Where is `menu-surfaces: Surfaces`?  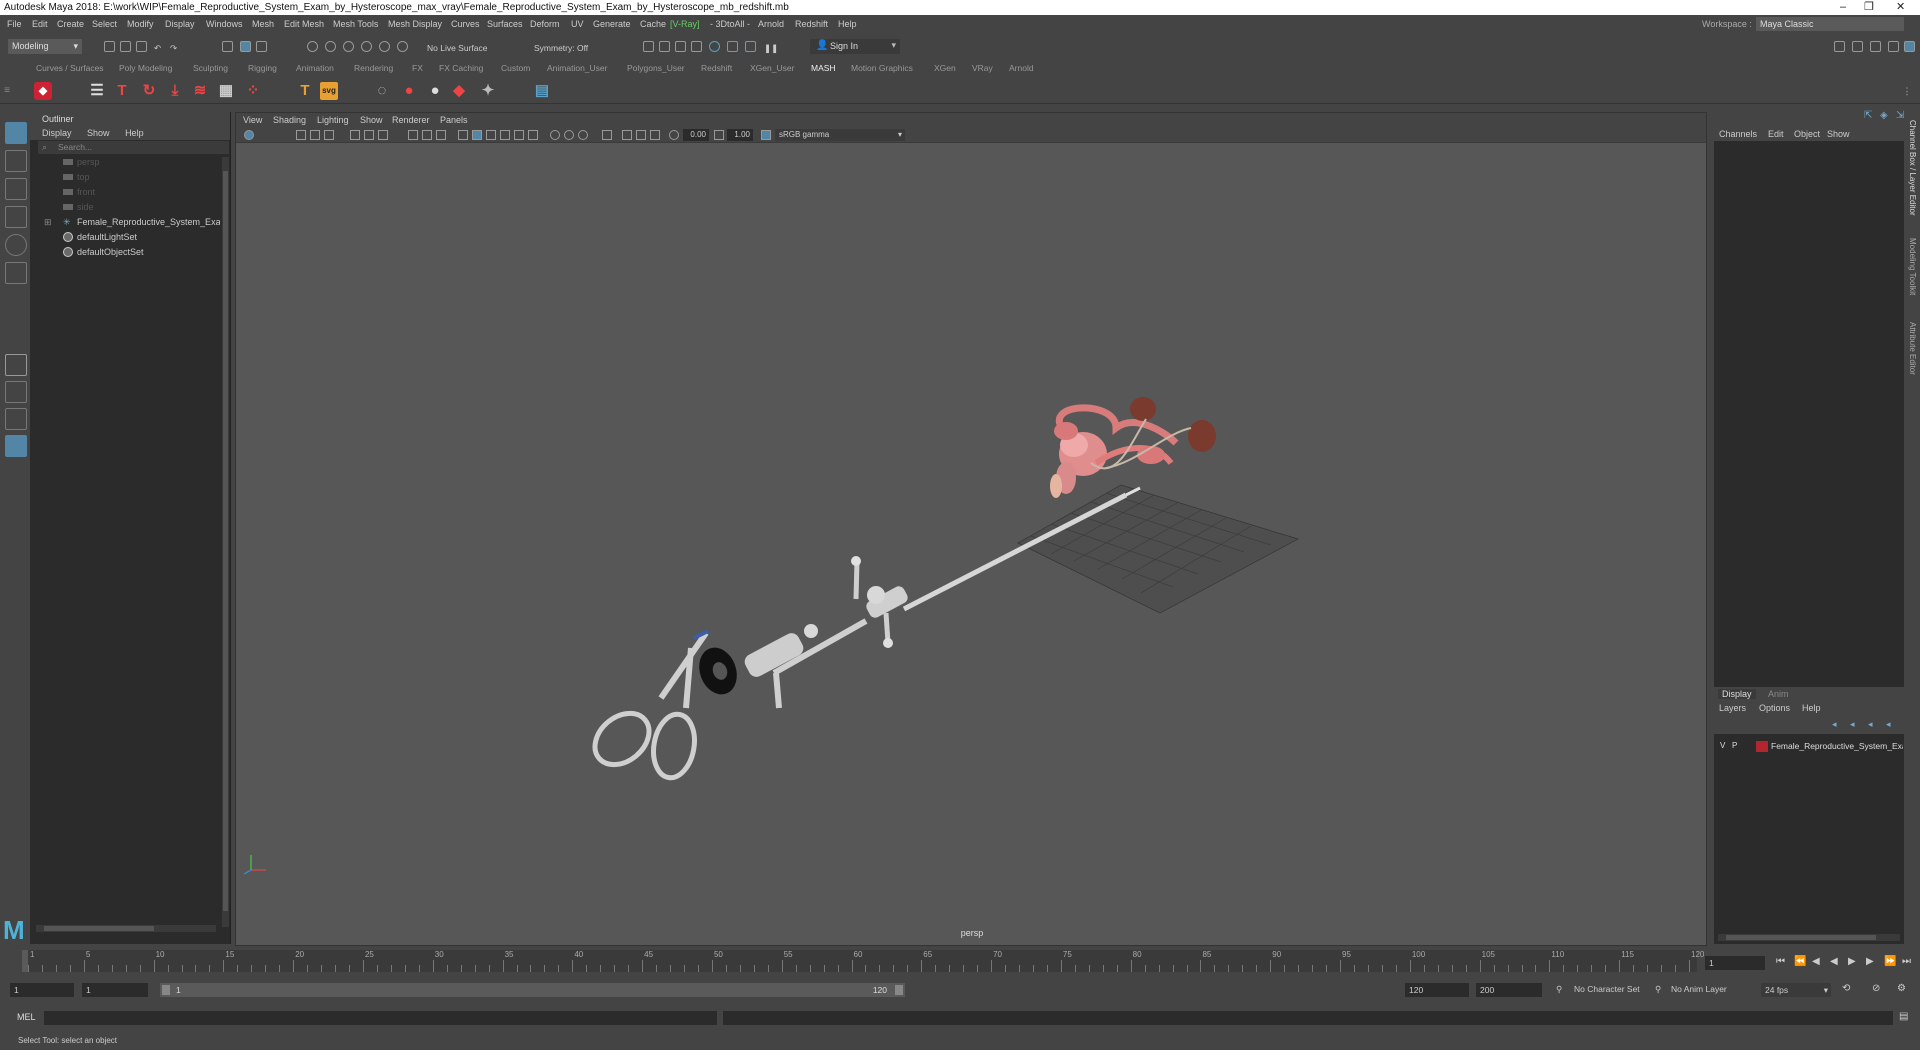 menu-surfaces: Surfaces is located at coordinates (505, 24).